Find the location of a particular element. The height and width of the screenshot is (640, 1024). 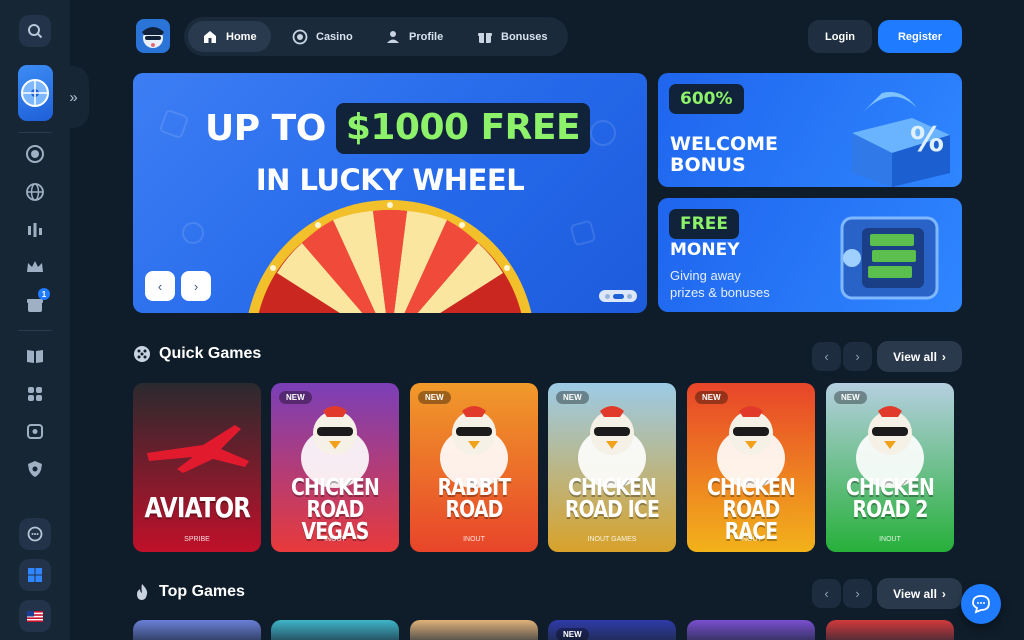

chat-icon is located at coordinates (981, 604).